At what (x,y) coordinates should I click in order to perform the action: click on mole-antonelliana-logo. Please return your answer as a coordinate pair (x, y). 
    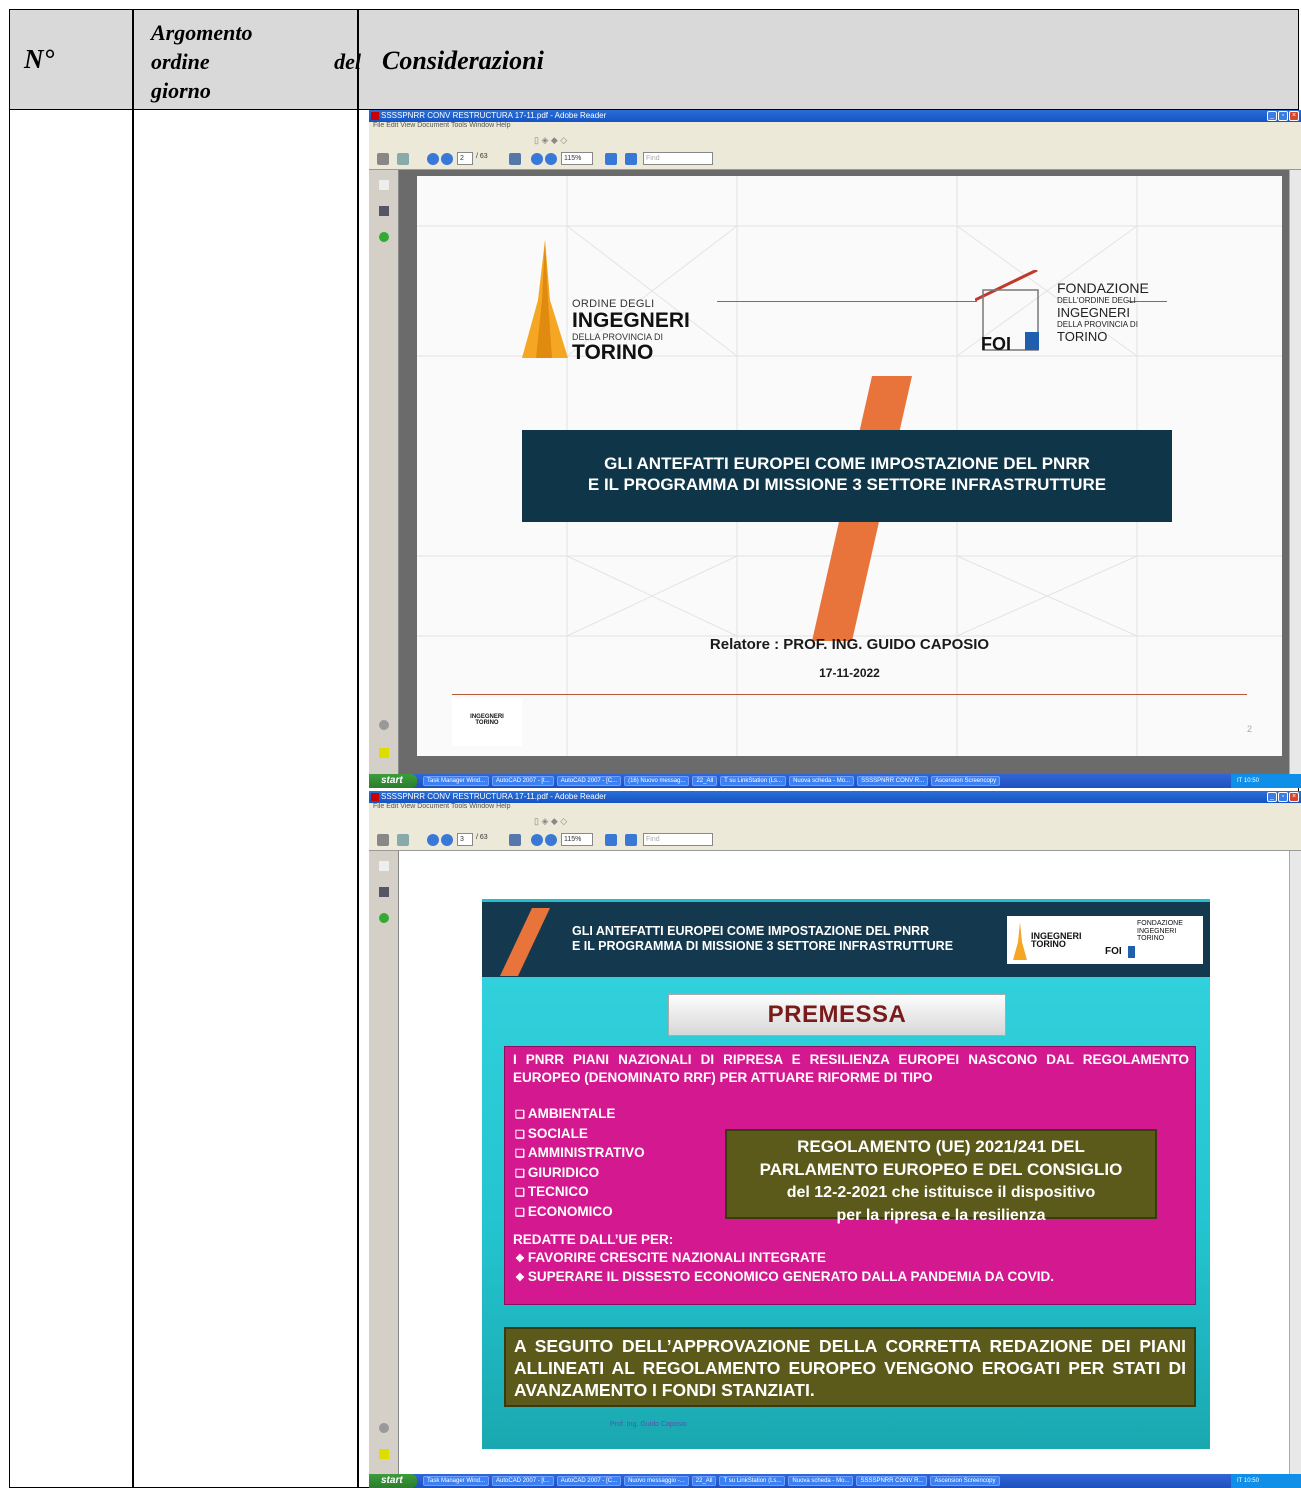
    Looking at the image, I should click on (1020, 941).